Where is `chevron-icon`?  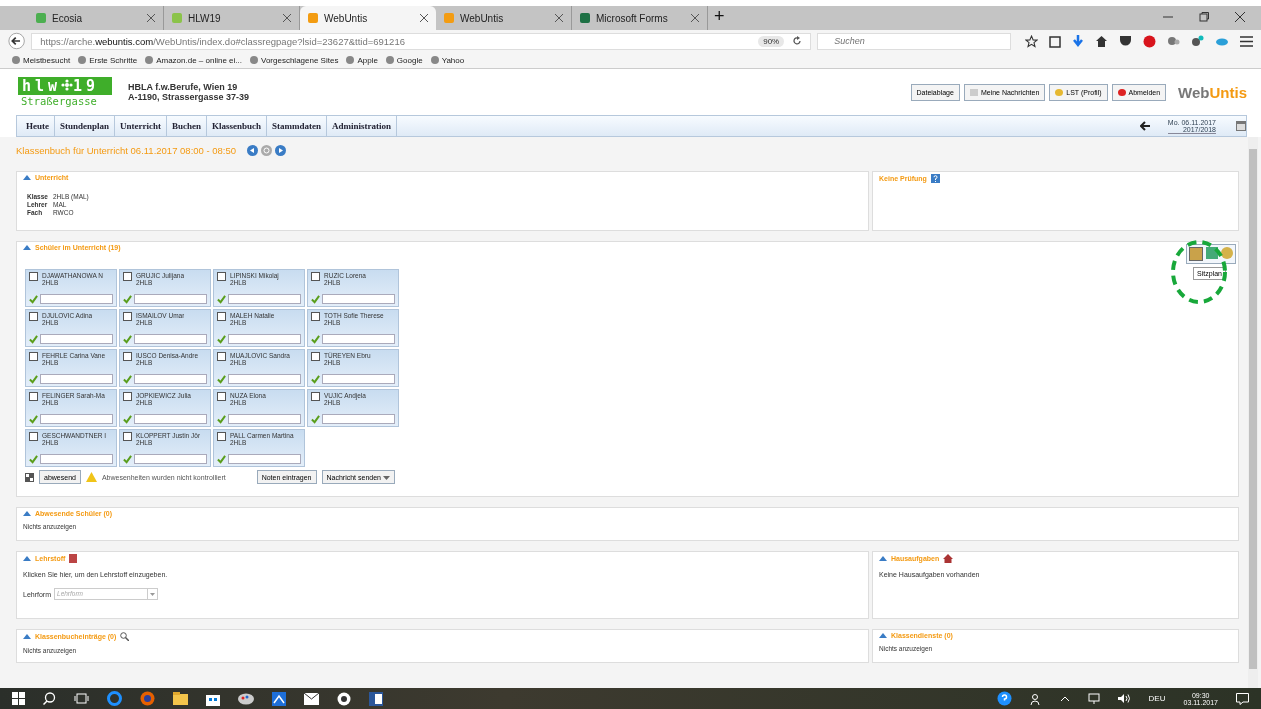 chevron-icon is located at coordinates (1064, 698).